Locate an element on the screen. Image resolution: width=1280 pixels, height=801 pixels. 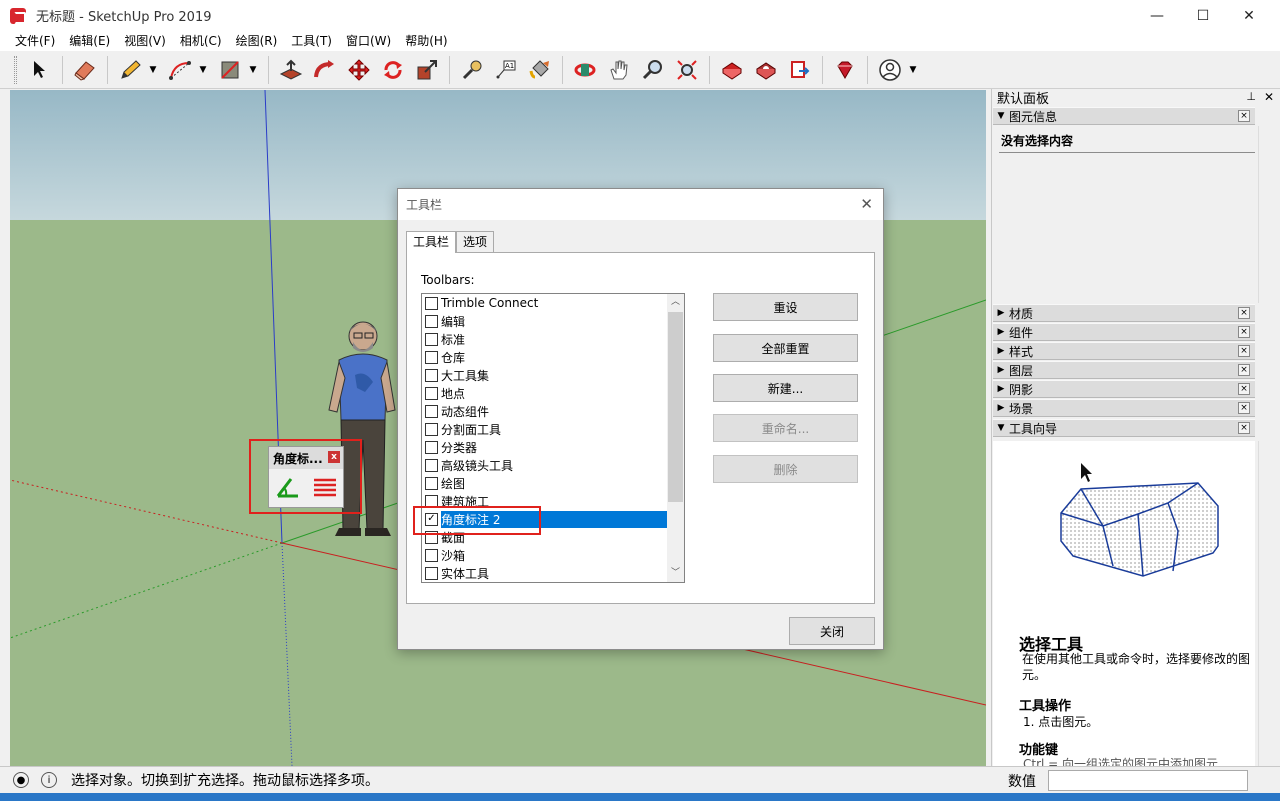
close-window-button: ✕ is located at coordinates (1249, 15).